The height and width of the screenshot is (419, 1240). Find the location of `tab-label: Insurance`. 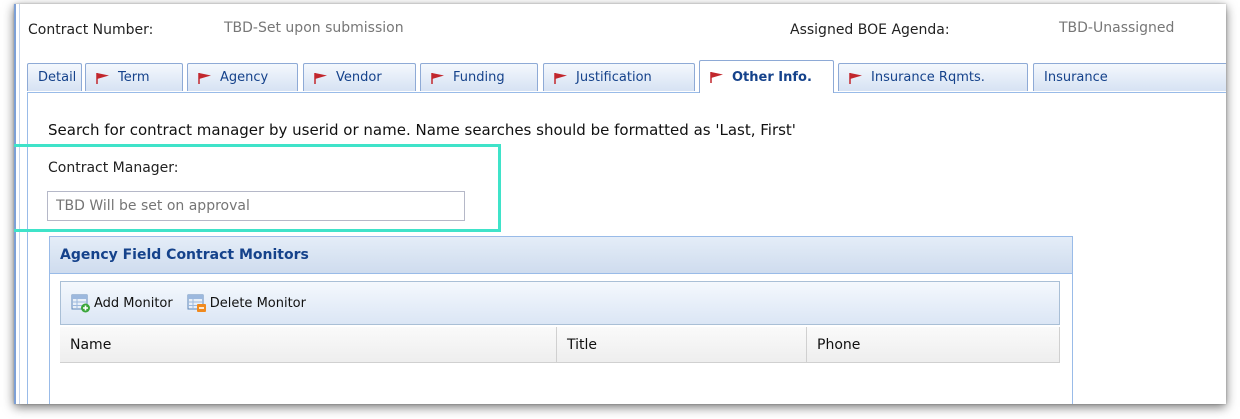

tab-label: Insurance is located at coordinates (1076, 77).